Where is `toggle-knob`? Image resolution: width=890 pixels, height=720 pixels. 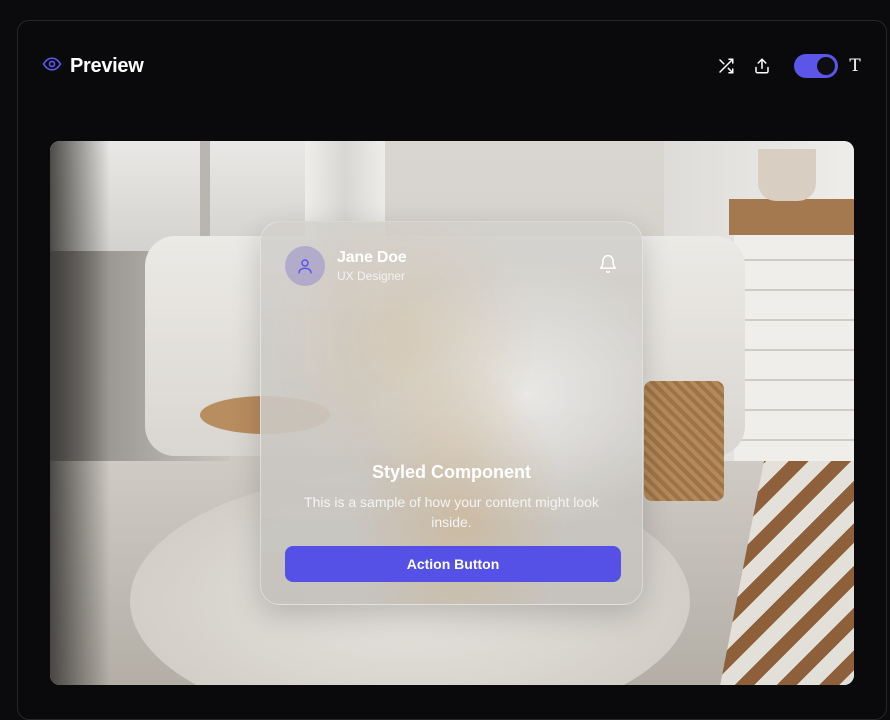 toggle-knob is located at coordinates (826, 66).